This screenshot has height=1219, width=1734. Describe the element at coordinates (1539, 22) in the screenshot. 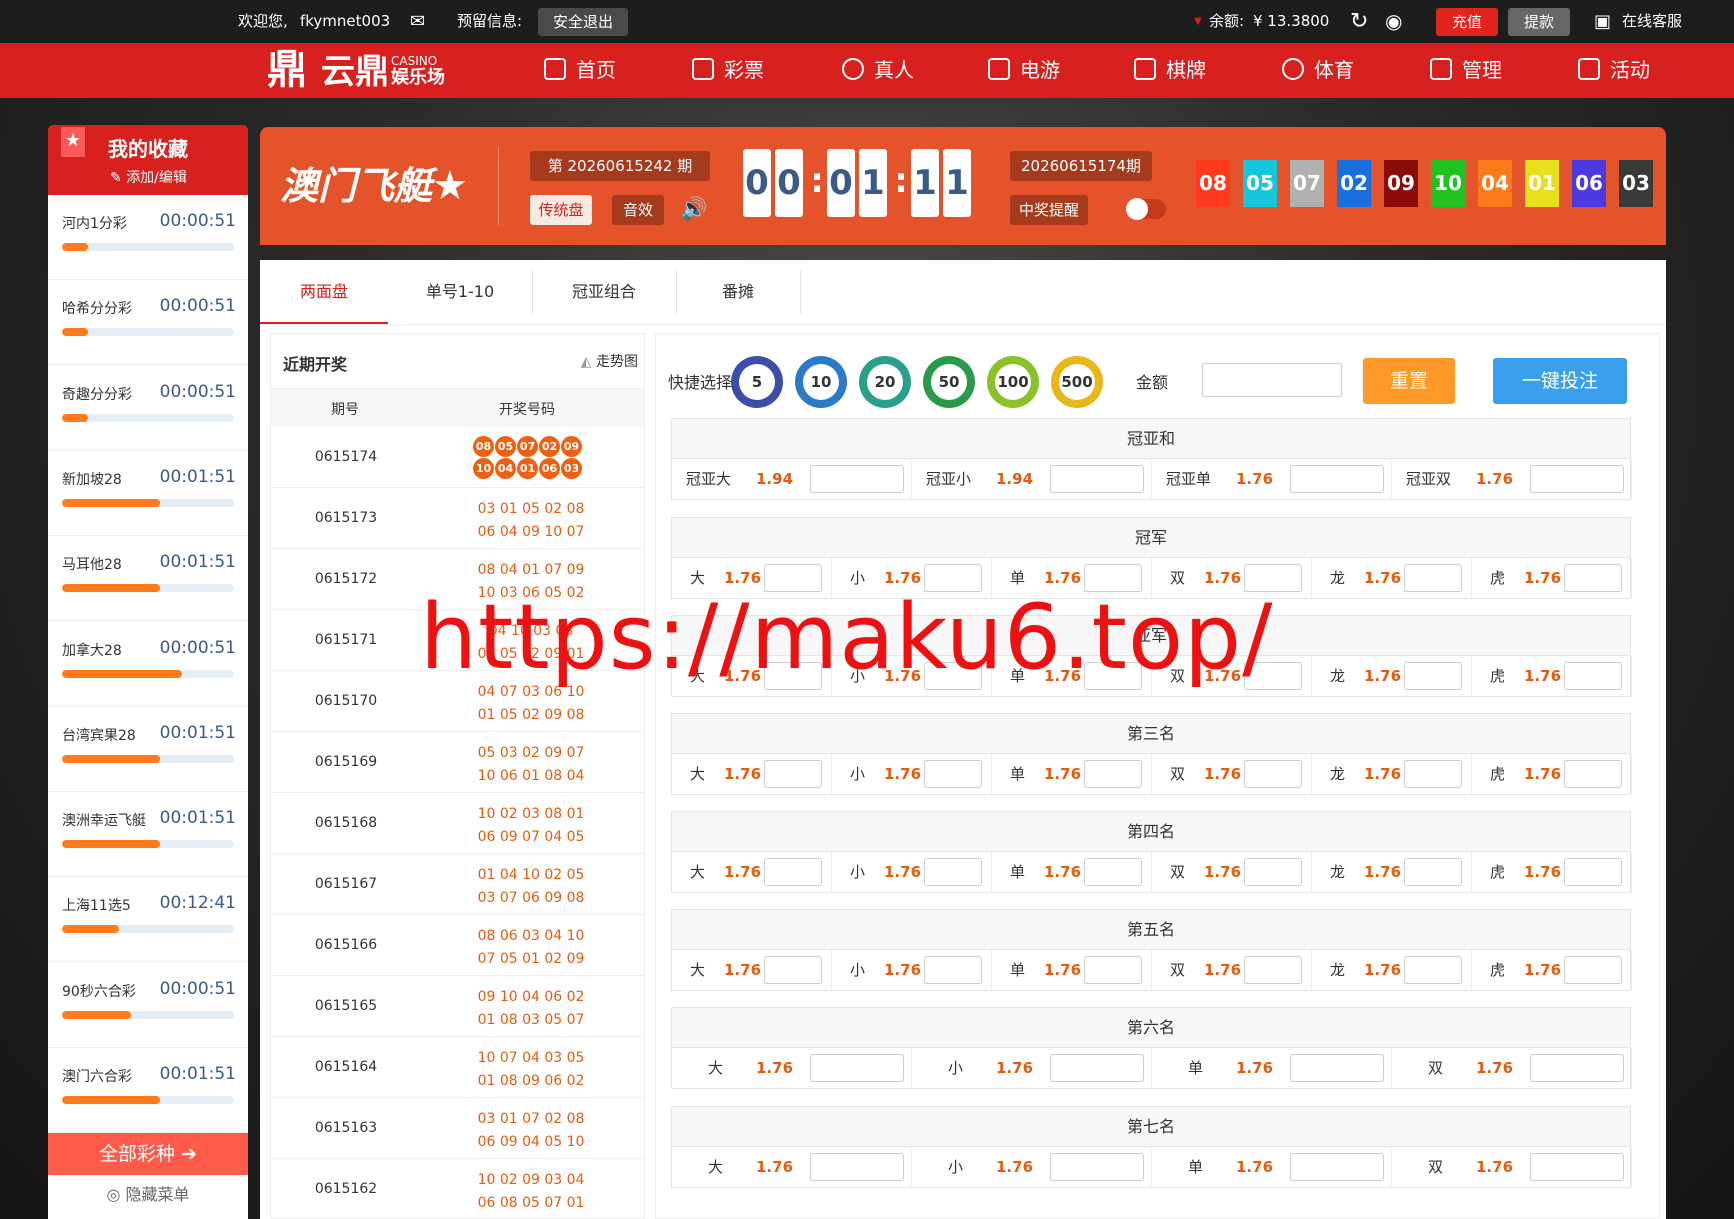

I see `withdraw-button: 提款` at that location.